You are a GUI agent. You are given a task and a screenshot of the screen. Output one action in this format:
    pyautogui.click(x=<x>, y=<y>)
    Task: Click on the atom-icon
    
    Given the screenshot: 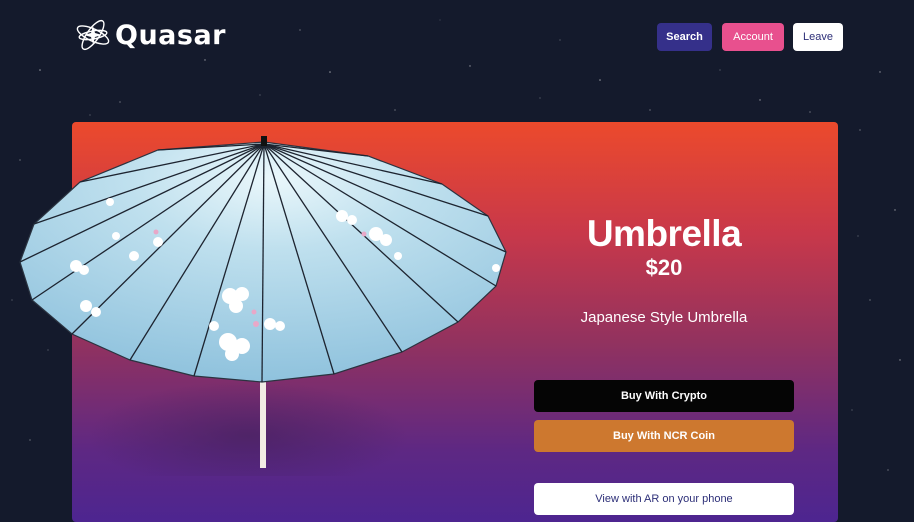 What is the action you would take?
    pyautogui.click(x=93, y=35)
    